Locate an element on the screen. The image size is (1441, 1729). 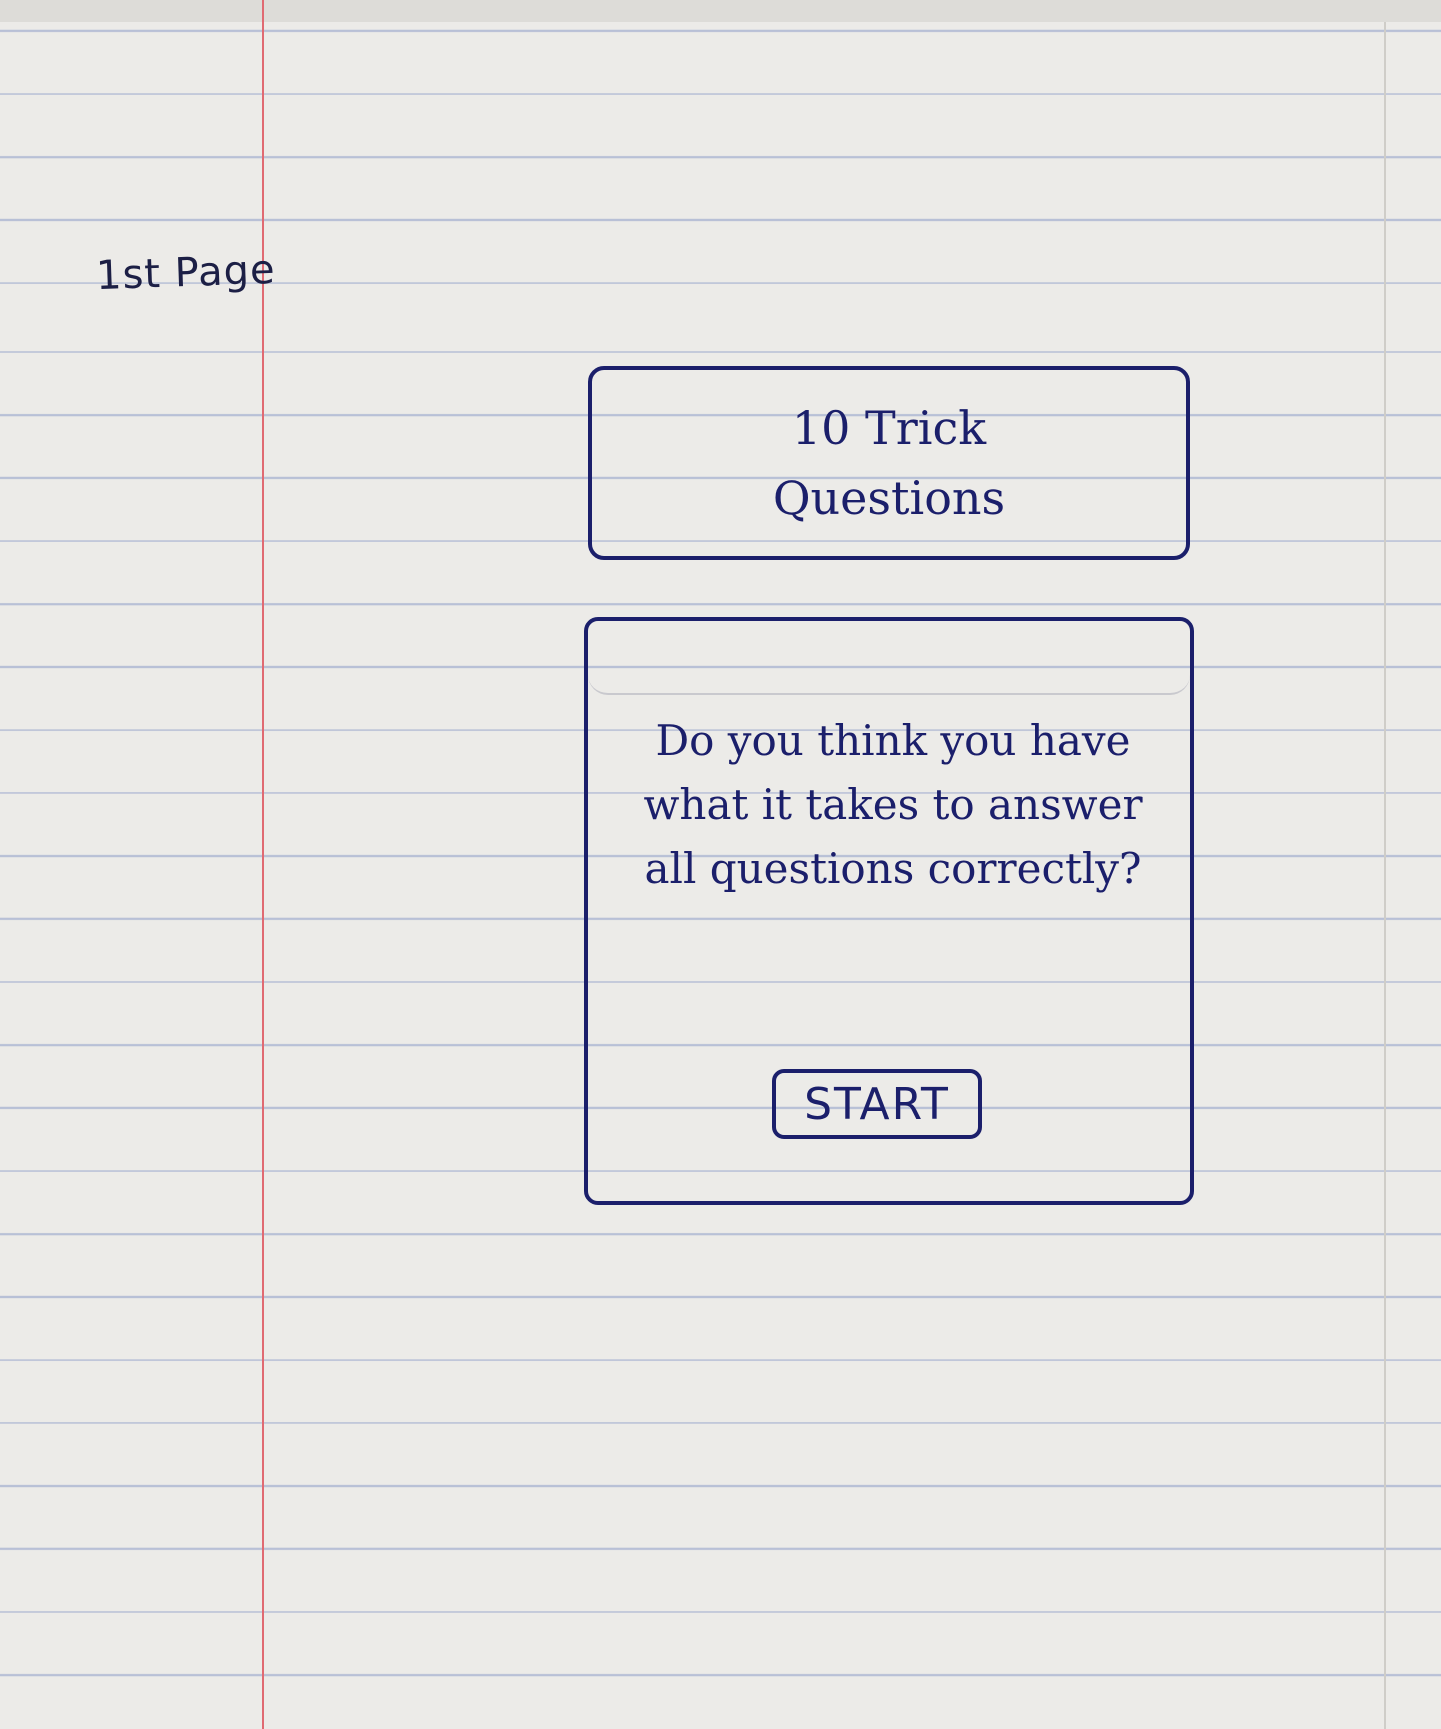
paper-right-edge is located at coordinates (1385, 875).